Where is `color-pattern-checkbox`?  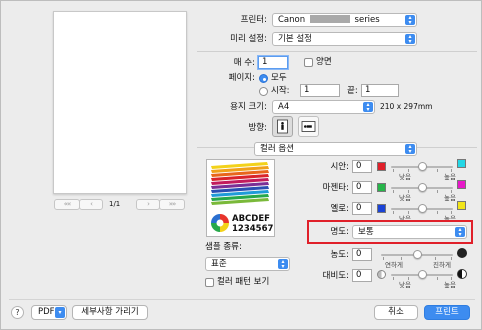 color-pattern-checkbox is located at coordinates (209, 282).